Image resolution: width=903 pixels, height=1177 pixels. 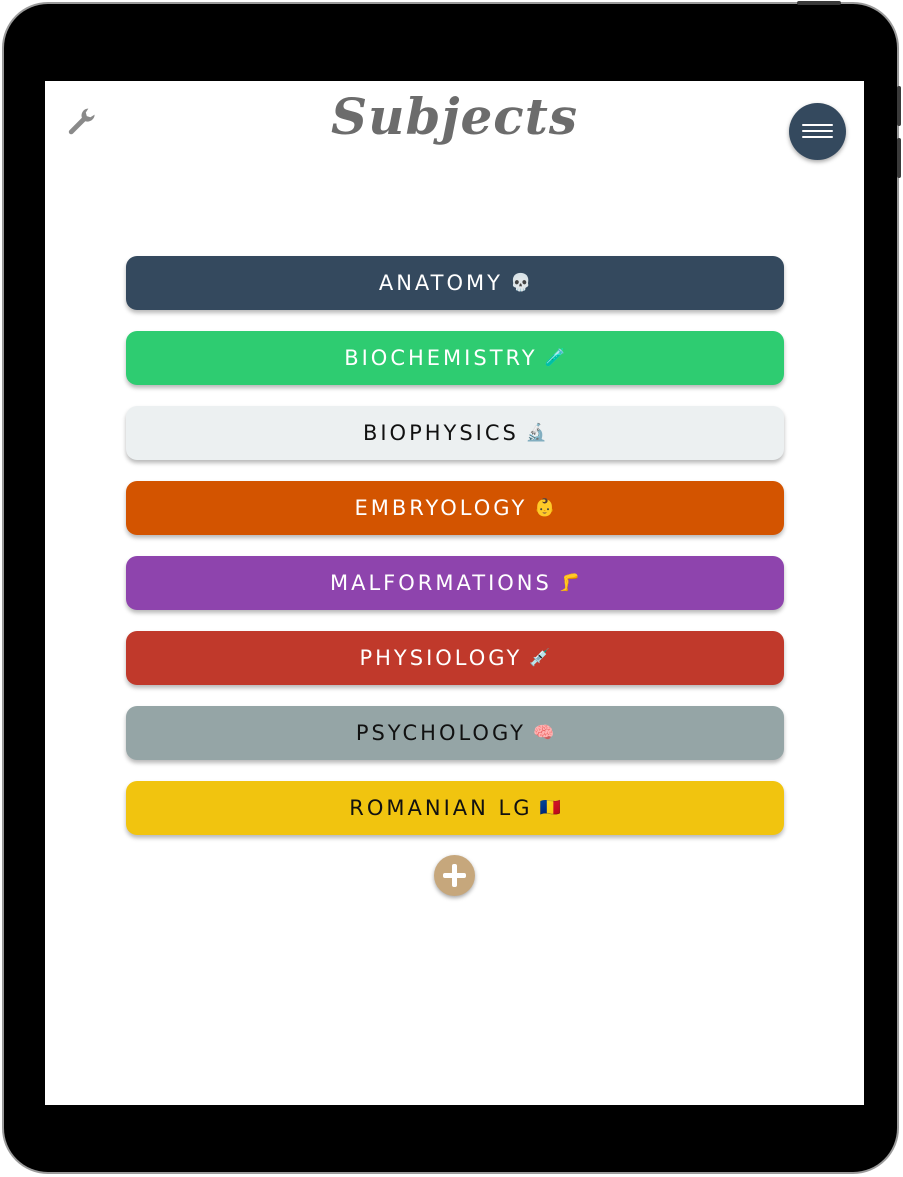 I want to click on add-subject-button, so click(x=454, y=875).